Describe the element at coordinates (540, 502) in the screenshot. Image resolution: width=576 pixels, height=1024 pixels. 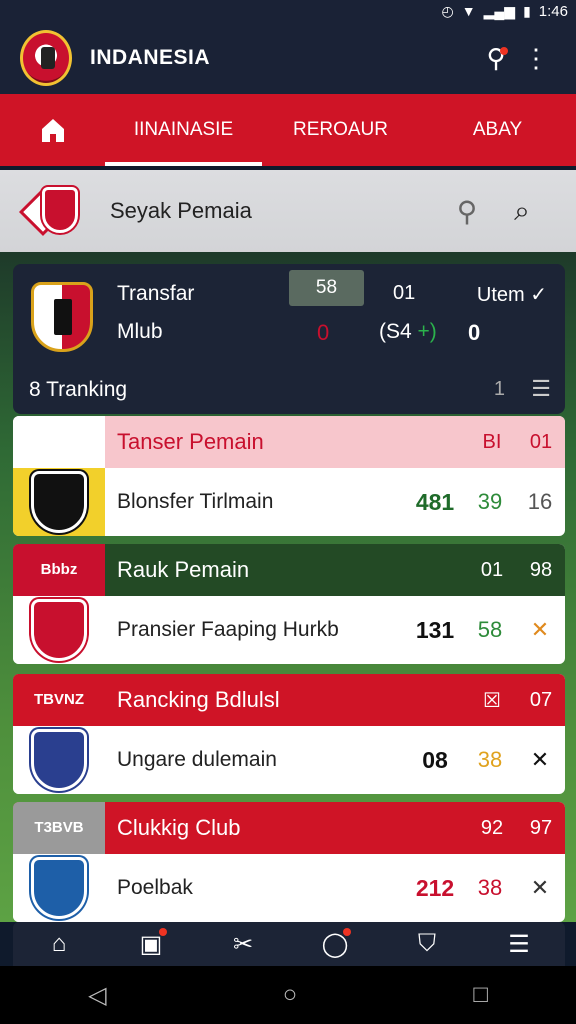
I see `card-action: 16` at that location.